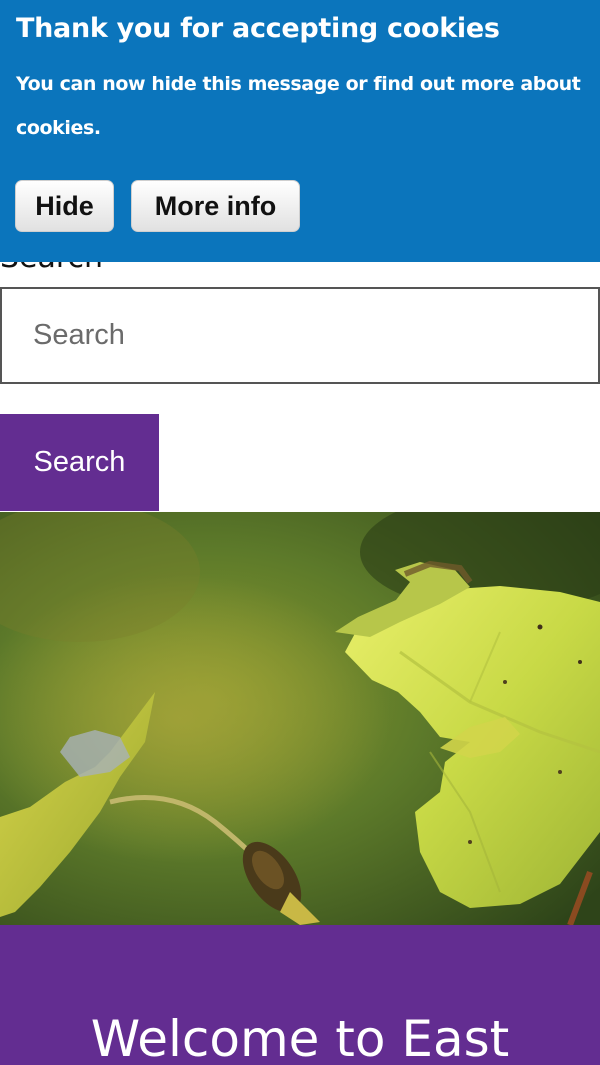 The width and height of the screenshot is (600, 1065). What do you see at coordinates (300, 1037) in the screenshot?
I see `welcome-title: Welcome to East` at bounding box center [300, 1037].